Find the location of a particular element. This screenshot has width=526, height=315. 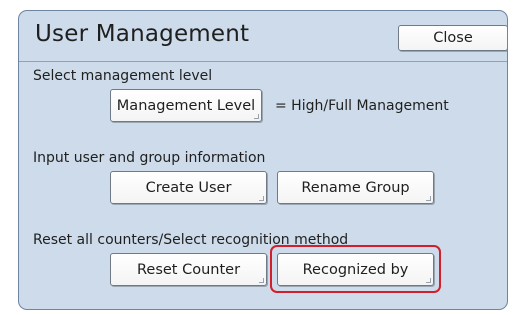

user-section-label: Input user and group information is located at coordinates (149, 158).